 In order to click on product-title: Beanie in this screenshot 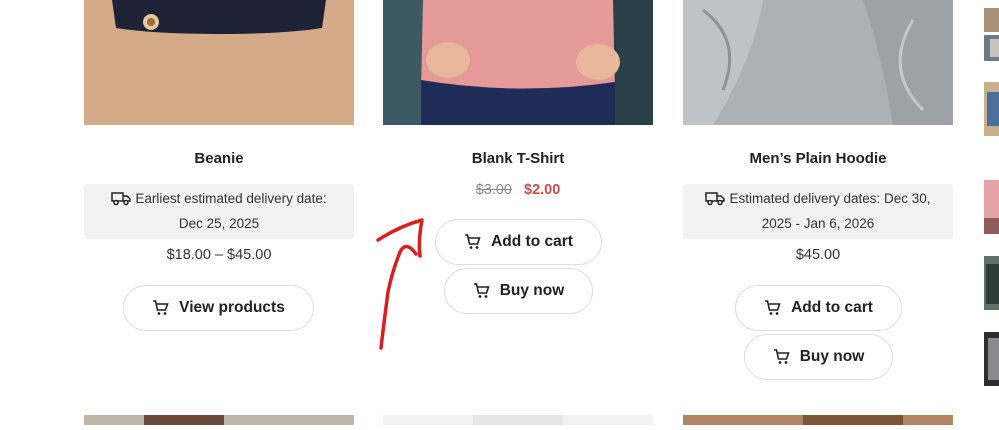, I will do `click(219, 158)`.